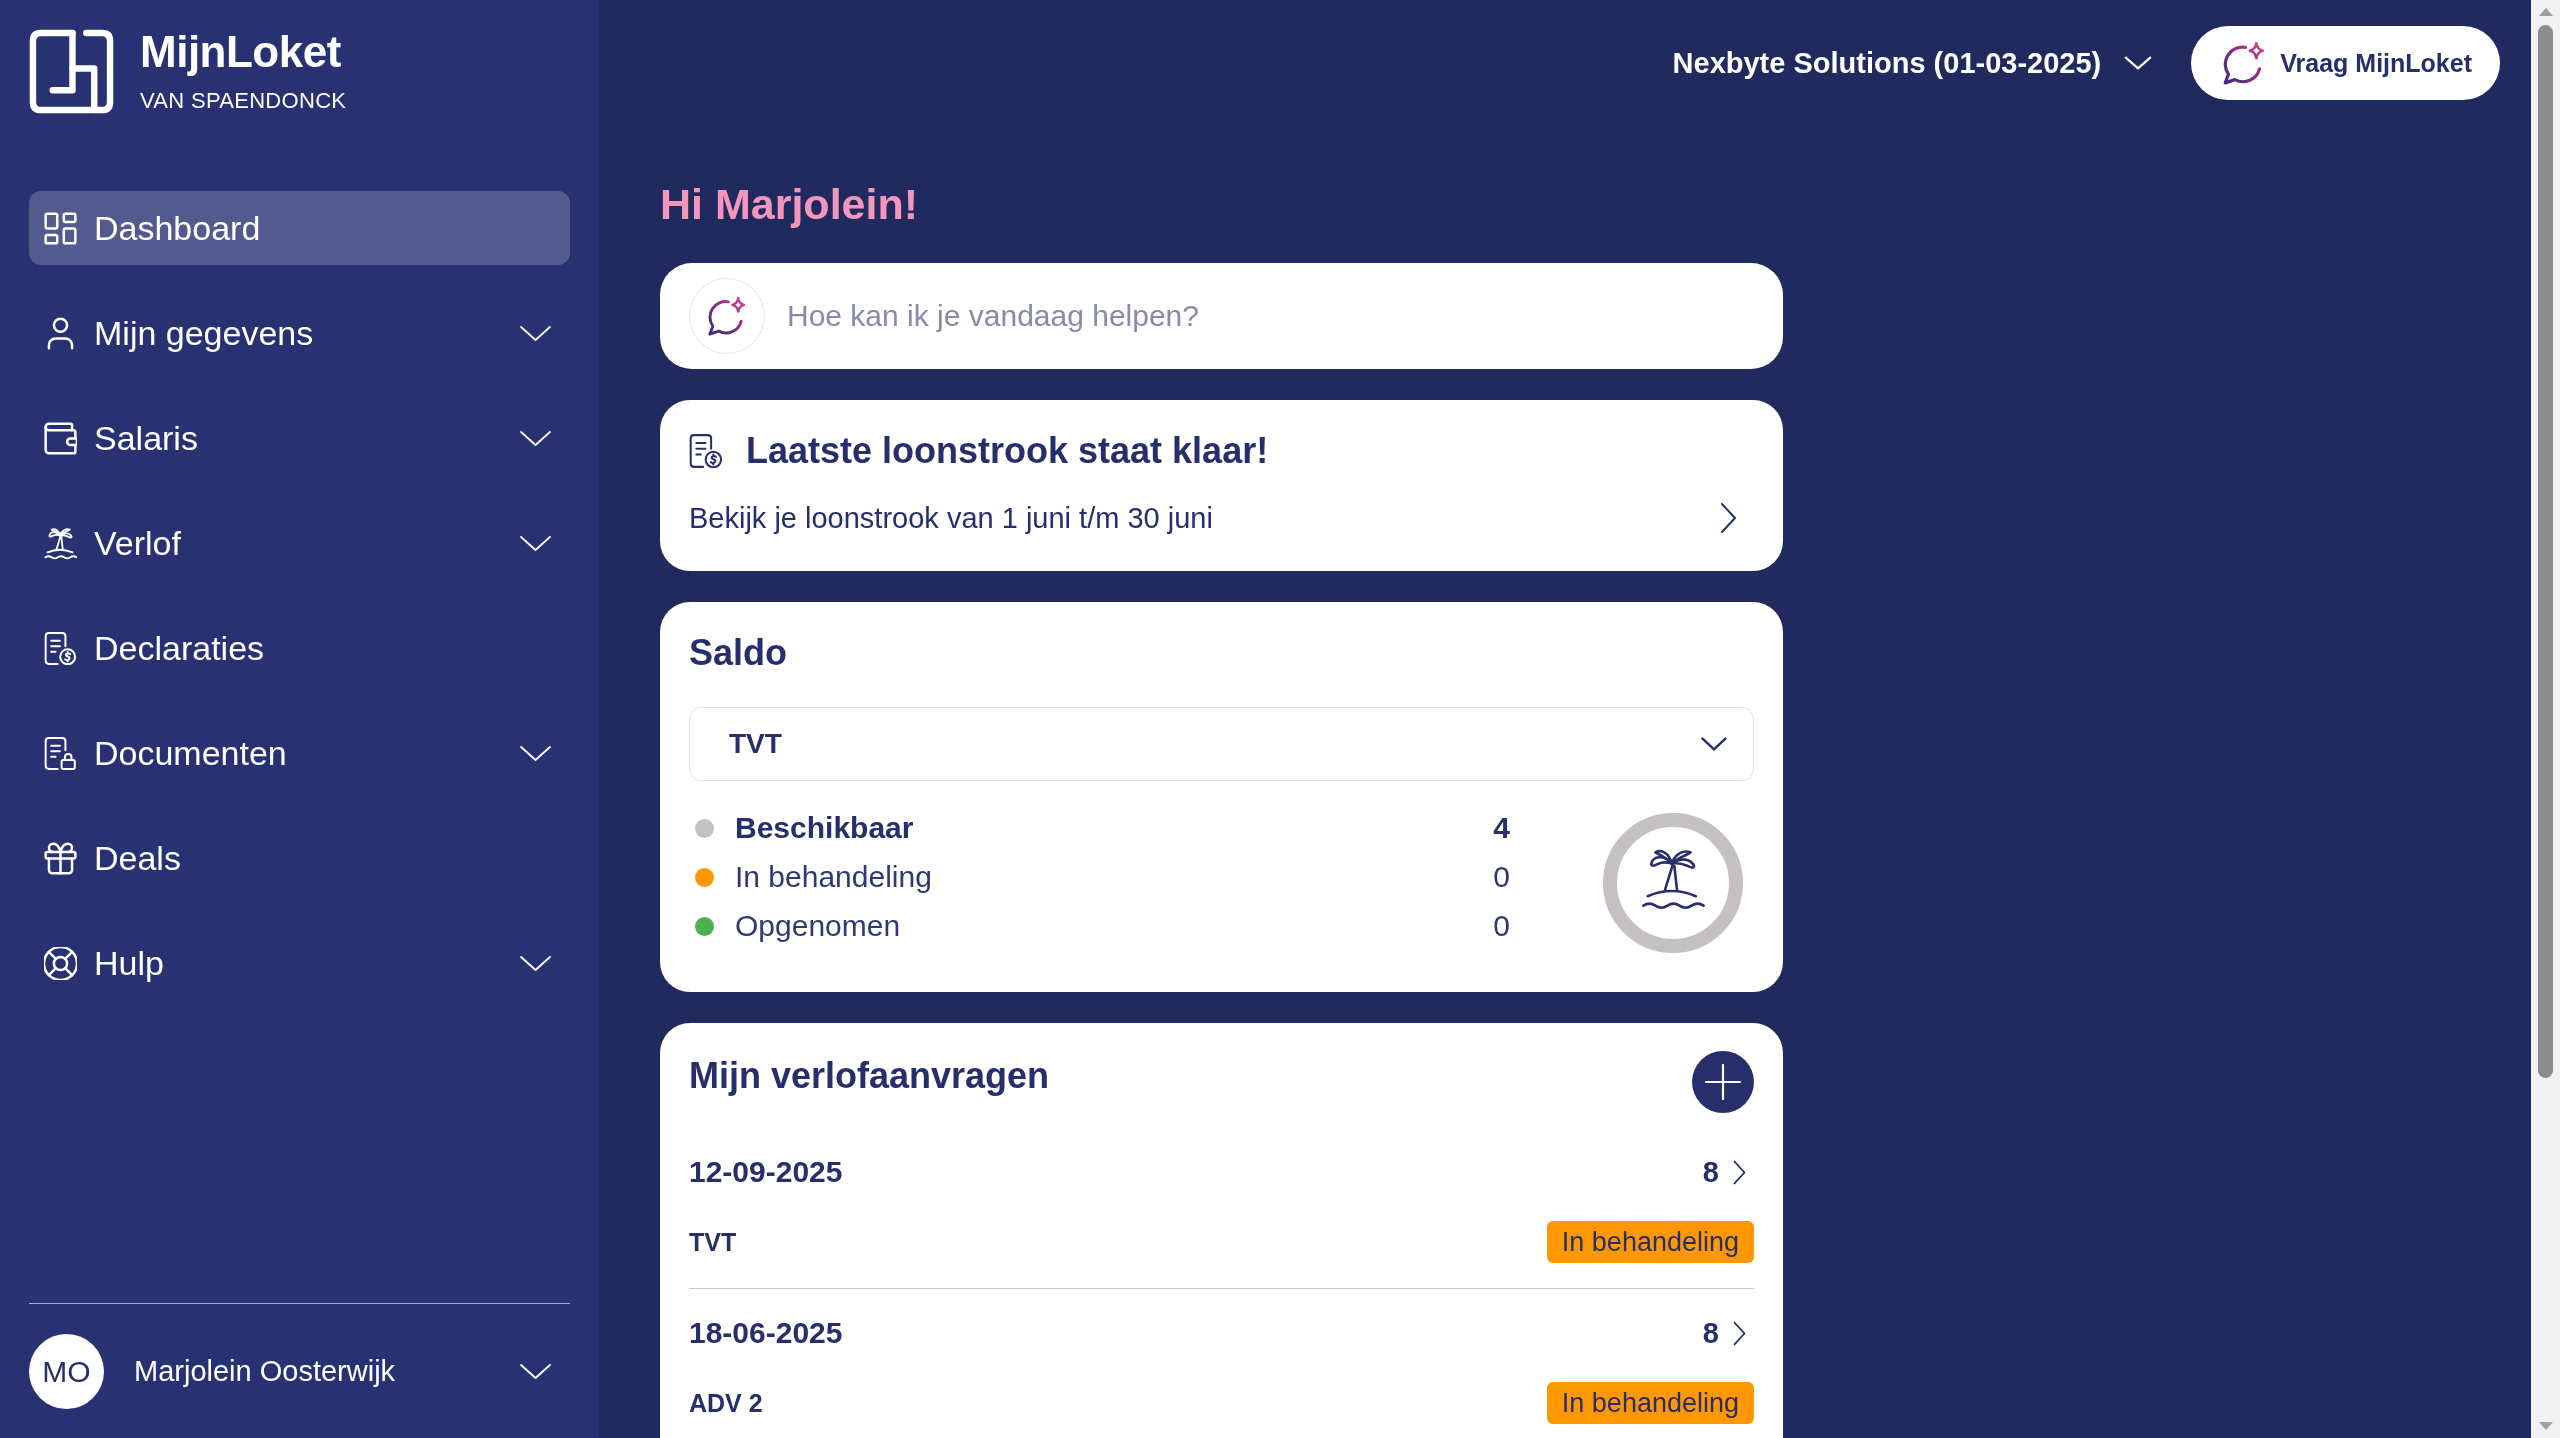 The width and height of the screenshot is (2560, 1438). Describe the element at coordinates (60, 753) in the screenshot. I see `document-lock-icon` at that location.